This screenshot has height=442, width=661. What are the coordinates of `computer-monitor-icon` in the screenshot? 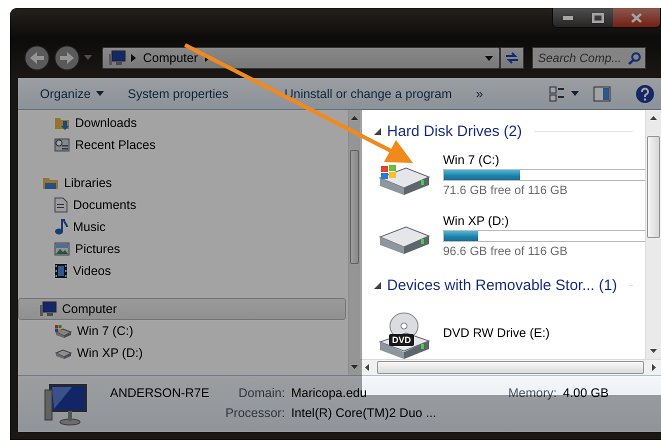 It's located at (67, 405).